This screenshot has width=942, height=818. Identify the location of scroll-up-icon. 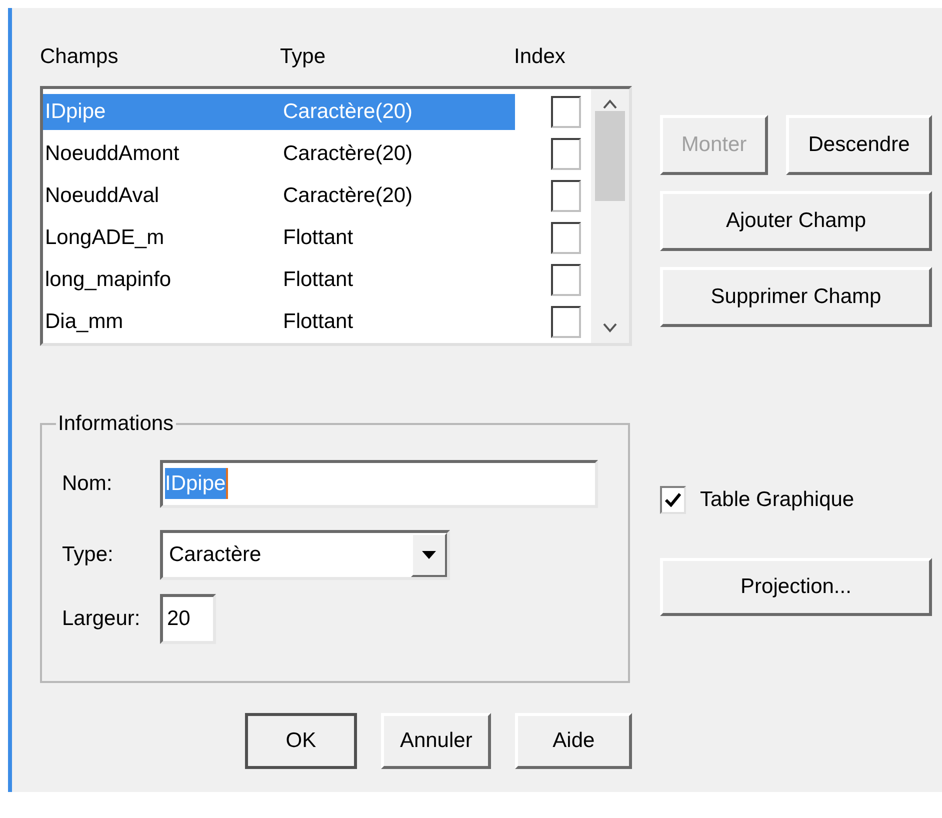
(610, 104).